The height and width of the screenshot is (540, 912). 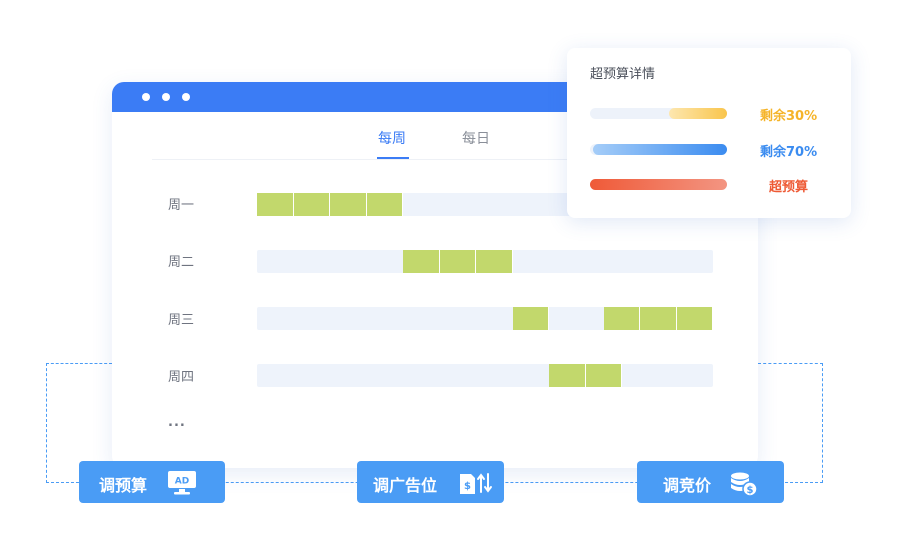 What do you see at coordinates (789, 116) in the screenshot?
I see `budget-label-30: 剩余30%` at bounding box center [789, 116].